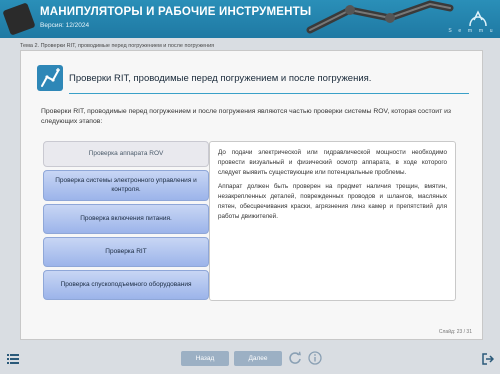 The width and height of the screenshot is (500, 374). Describe the element at coordinates (126, 252) in the screenshot. I see `step-button-rit: Проверка RIT` at that location.